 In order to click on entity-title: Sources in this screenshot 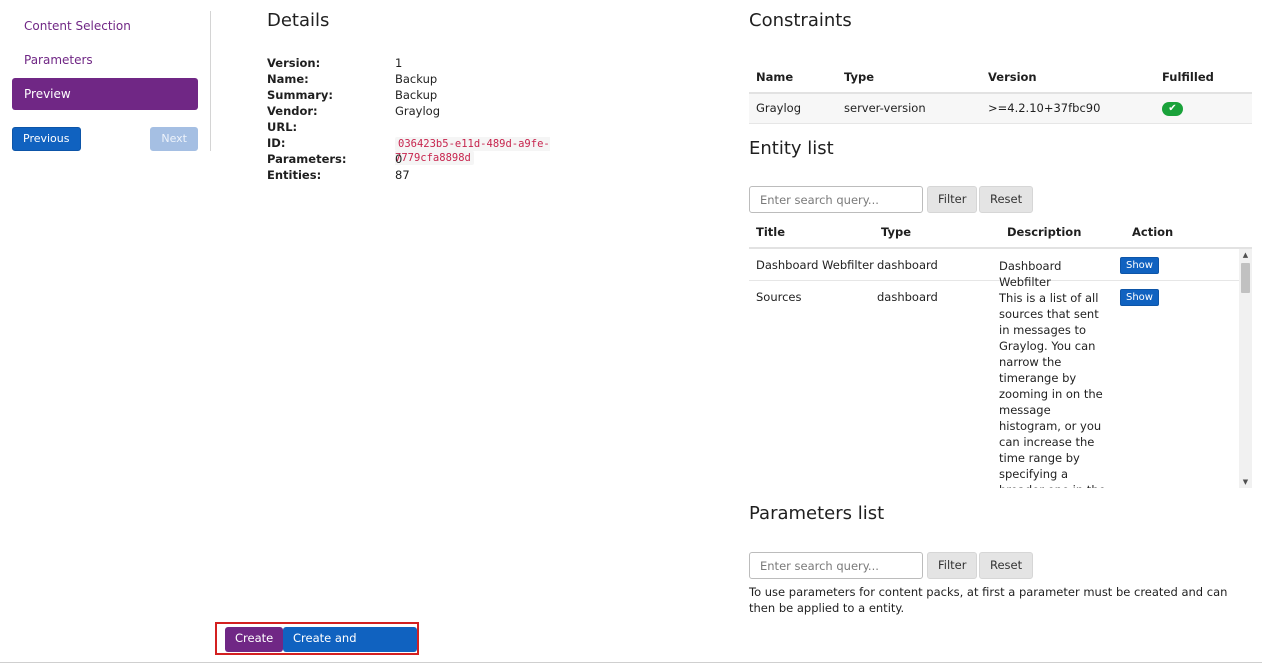, I will do `click(779, 297)`.